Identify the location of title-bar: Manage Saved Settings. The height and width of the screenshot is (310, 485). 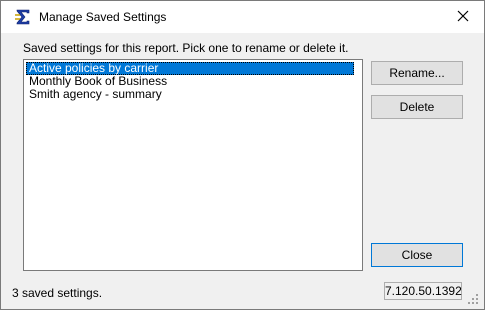
(242, 17).